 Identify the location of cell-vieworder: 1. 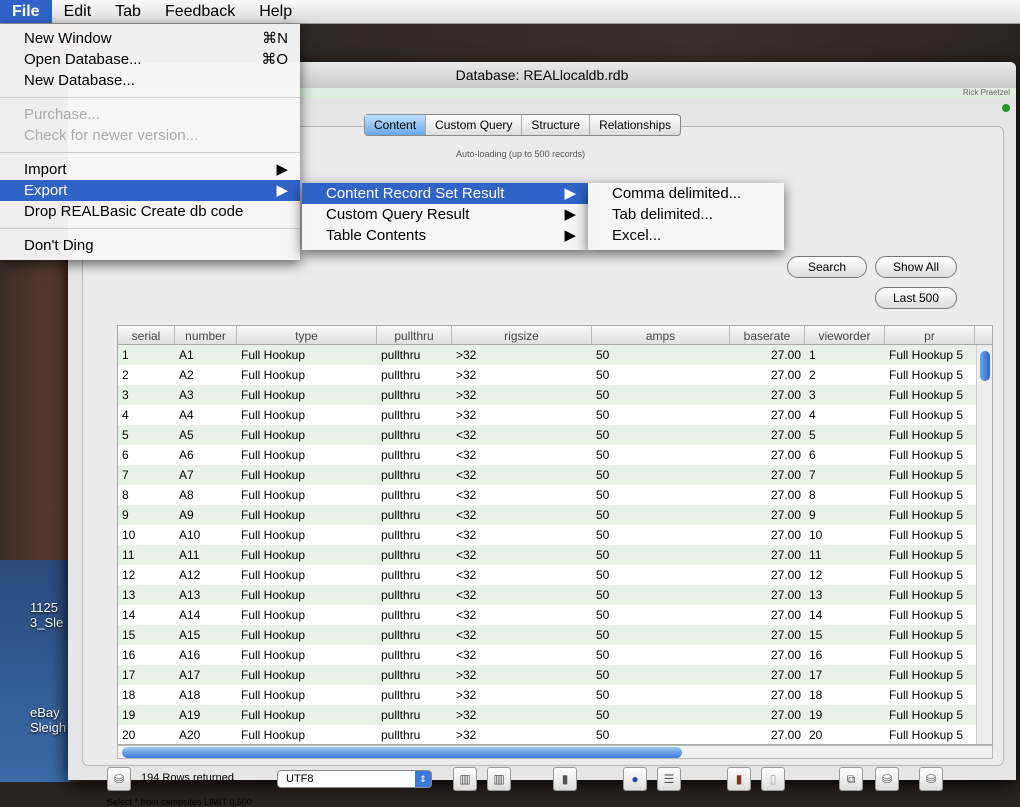
(812, 355).